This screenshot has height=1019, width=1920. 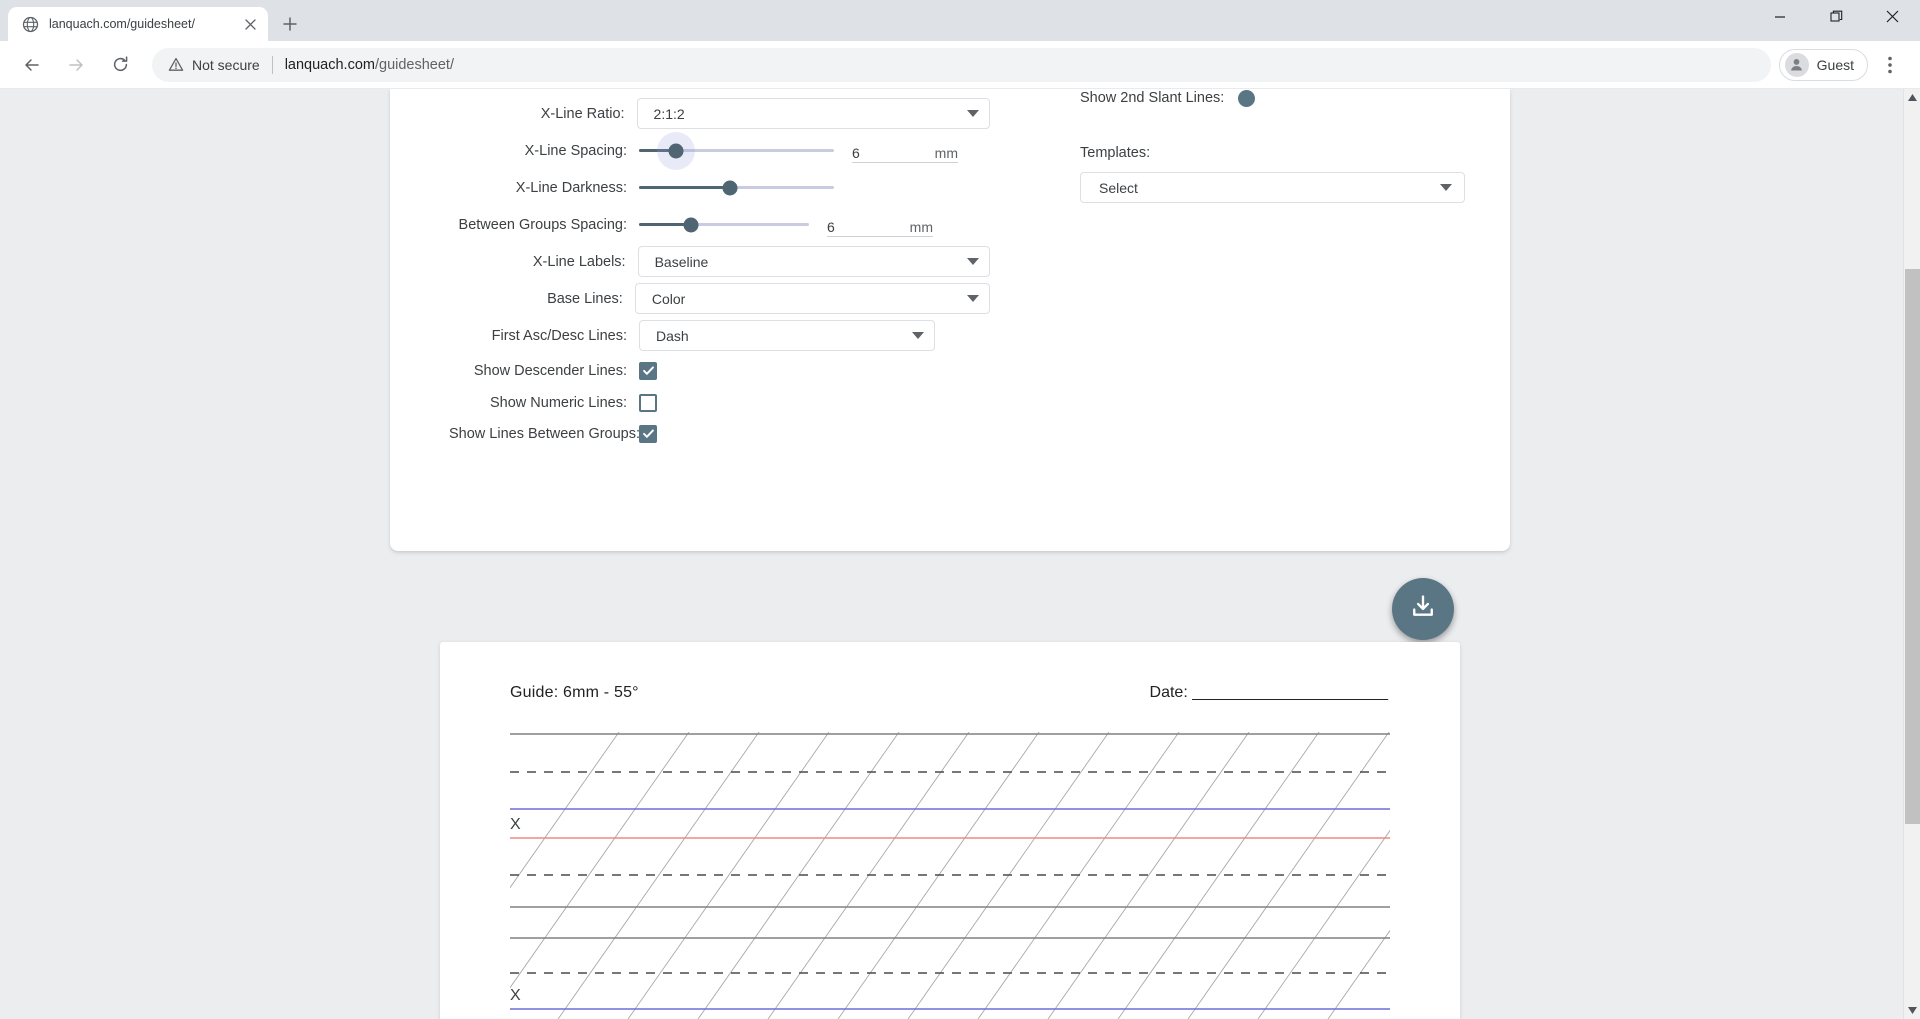 I want to click on x-line-spacing-slider, so click(x=736, y=150).